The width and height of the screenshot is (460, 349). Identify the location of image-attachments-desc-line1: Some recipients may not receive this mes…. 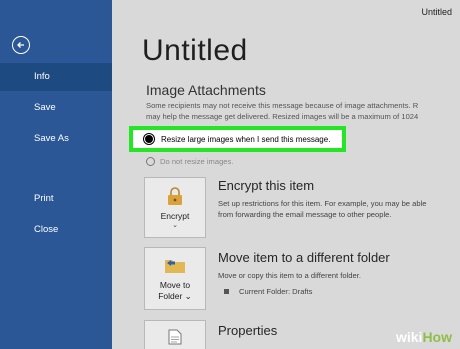
(282, 105).